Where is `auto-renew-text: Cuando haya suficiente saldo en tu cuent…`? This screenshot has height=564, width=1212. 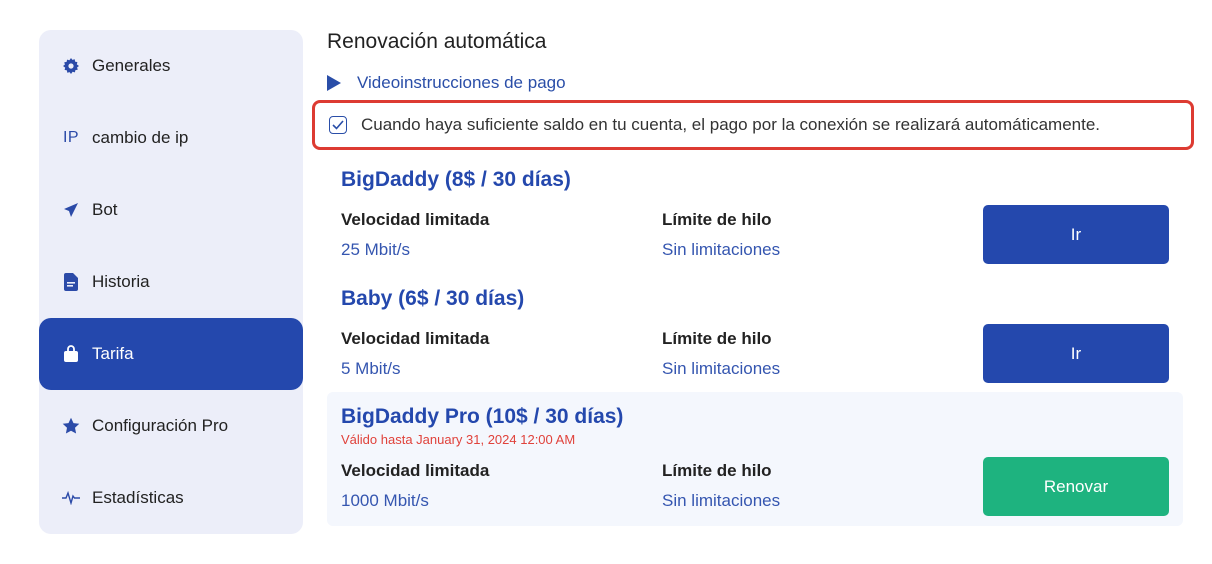 auto-renew-text: Cuando haya suficiente saldo en tu cuent… is located at coordinates (731, 124).